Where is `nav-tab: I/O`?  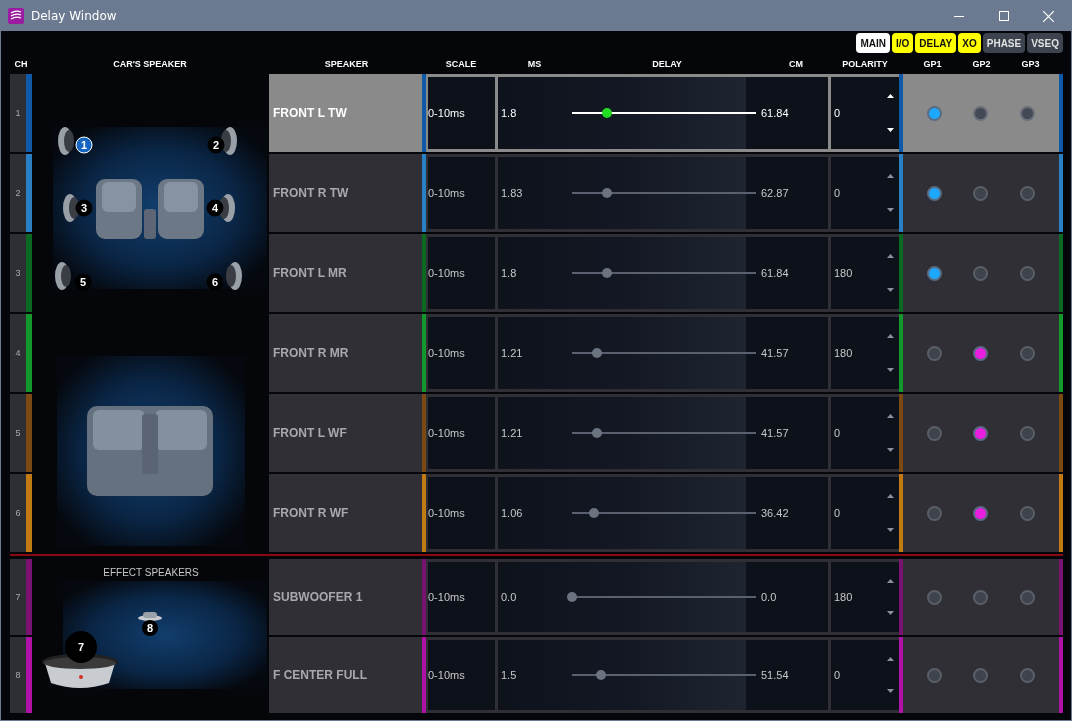
nav-tab: I/O is located at coordinates (902, 43).